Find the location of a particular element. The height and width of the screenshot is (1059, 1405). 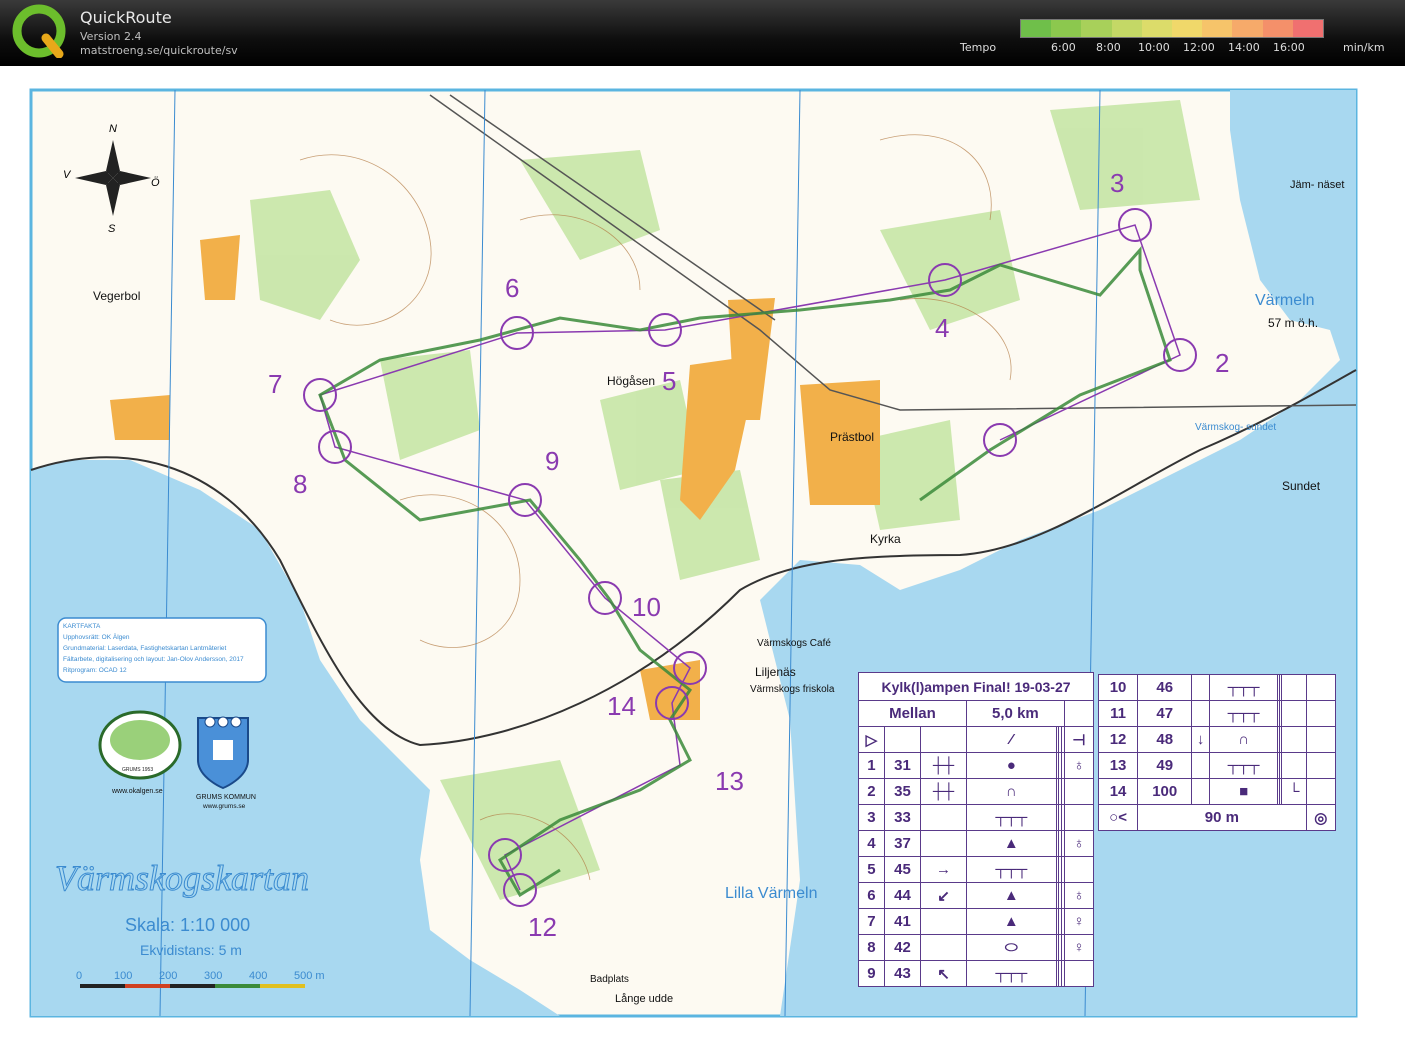

control-index: 10 is located at coordinates (1118, 687).